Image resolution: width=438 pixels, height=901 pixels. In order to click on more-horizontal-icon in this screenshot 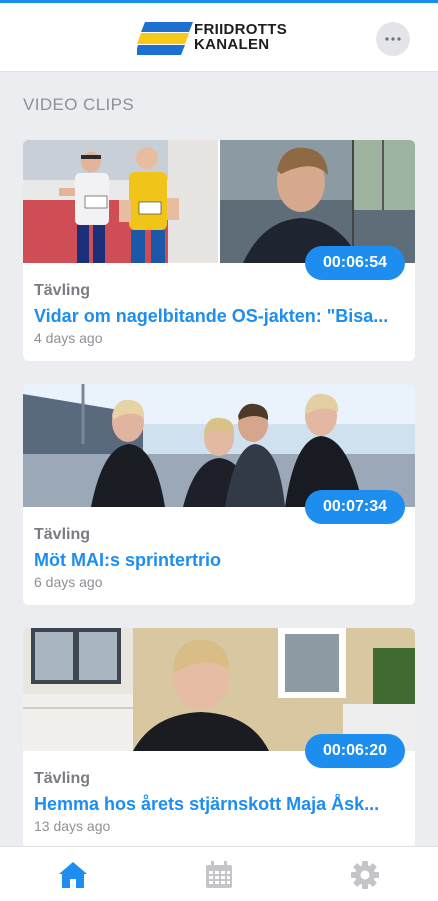, I will do `click(393, 39)`.